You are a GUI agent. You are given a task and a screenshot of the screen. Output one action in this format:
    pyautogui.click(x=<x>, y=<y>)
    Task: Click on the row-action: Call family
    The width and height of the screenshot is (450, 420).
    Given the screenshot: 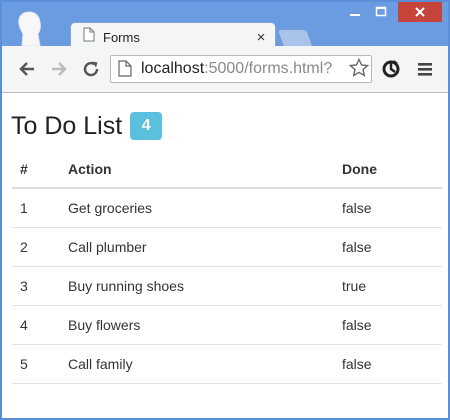 What is the action you would take?
    pyautogui.click(x=197, y=364)
    